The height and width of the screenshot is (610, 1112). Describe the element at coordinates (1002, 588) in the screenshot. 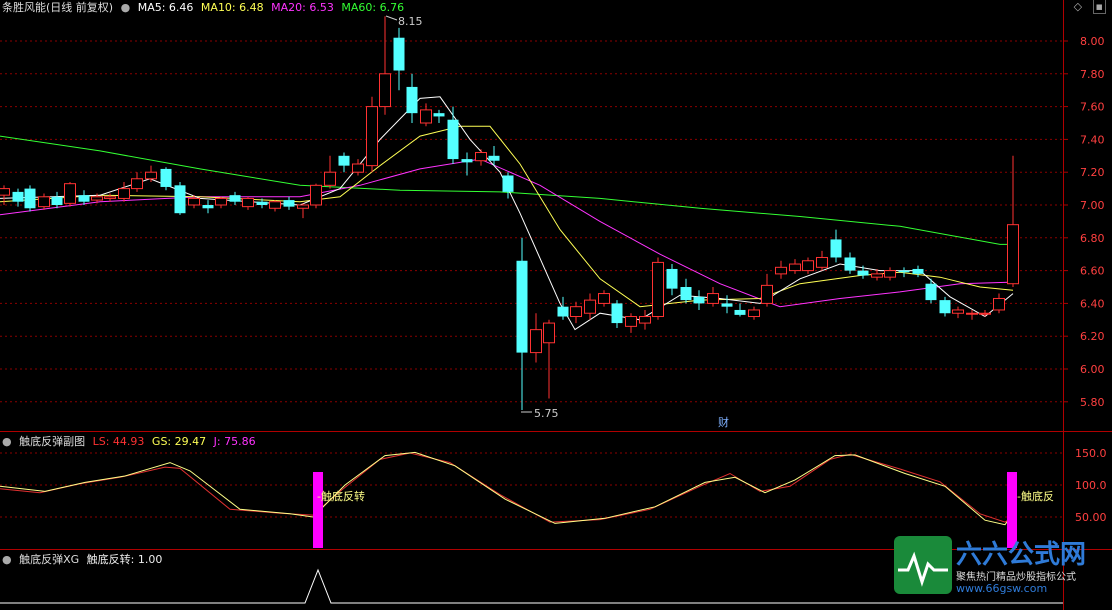

I see `watermark-url: www.66gsw.com` at that location.